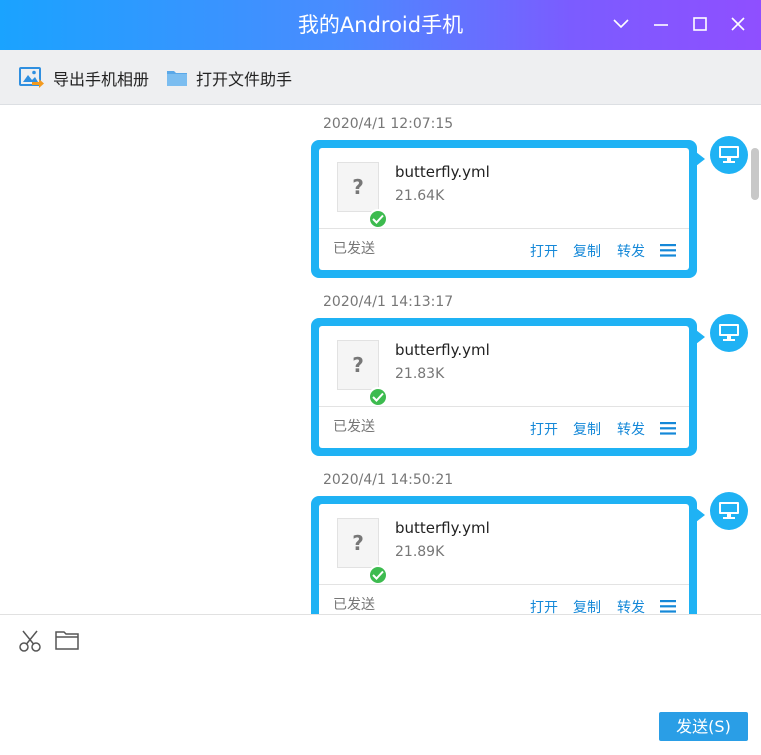 This screenshot has width=761, height=755. What do you see at coordinates (388, 124) in the screenshot?
I see `message-timestamp: 2020/4/1 12:07:15` at bounding box center [388, 124].